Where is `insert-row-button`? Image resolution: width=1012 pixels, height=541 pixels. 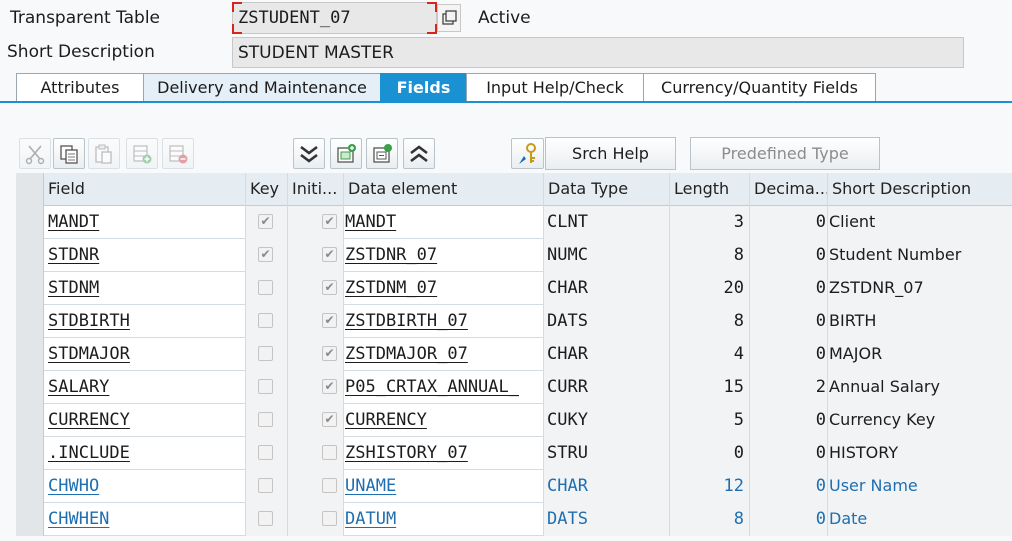 insert-row-button is located at coordinates (142, 153).